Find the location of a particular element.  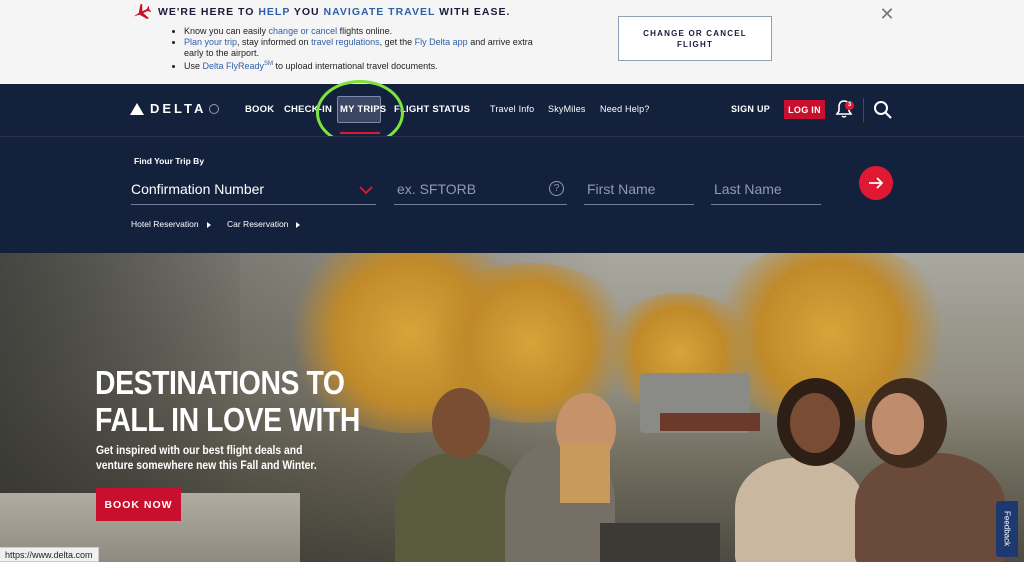

help-icon: ? is located at coordinates (556, 188).